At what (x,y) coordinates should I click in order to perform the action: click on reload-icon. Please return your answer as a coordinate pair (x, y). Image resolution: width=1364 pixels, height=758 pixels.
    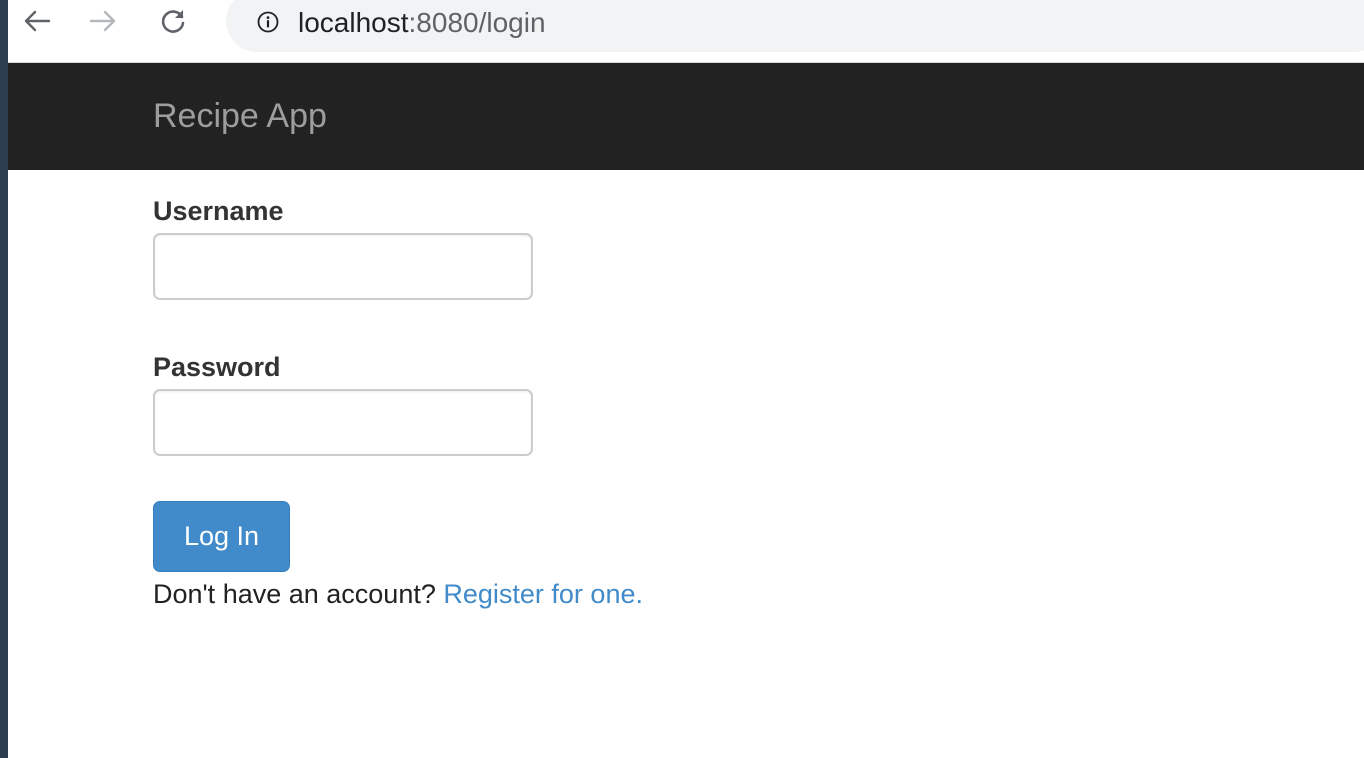
    Looking at the image, I should click on (173, 21).